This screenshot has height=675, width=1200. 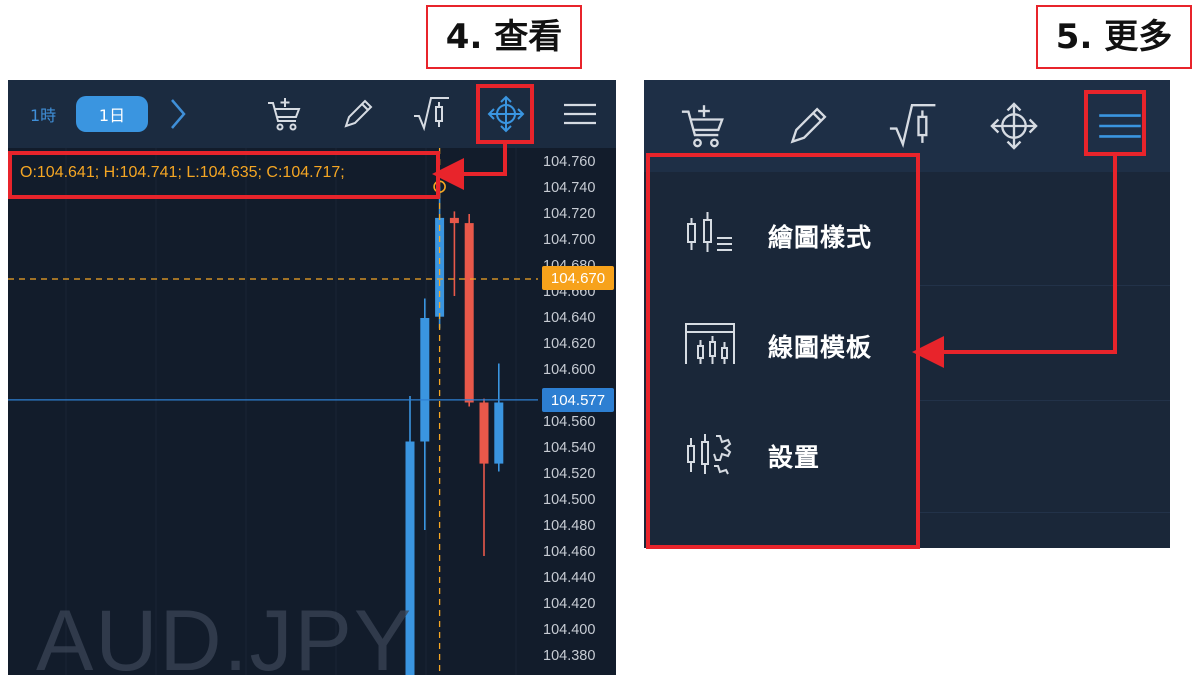 I want to click on price-tick-label: 104.740, so click(x=569, y=188).